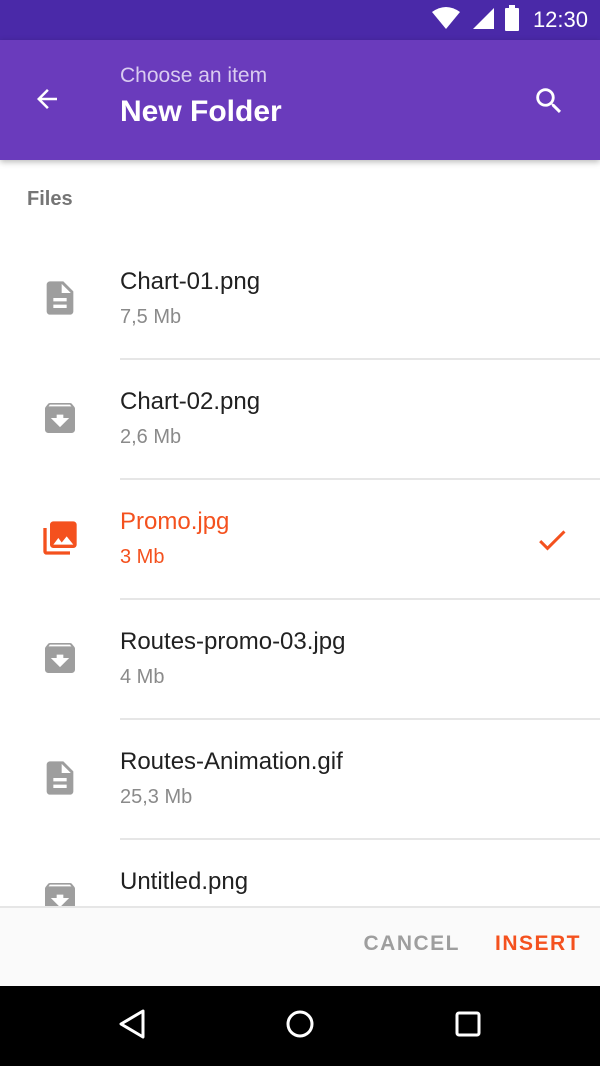 This screenshot has width=600, height=1066. What do you see at coordinates (233, 641) in the screenshot?
I see `file-name: Routes-promo-03.jpg` at bounding box center [233, 641].